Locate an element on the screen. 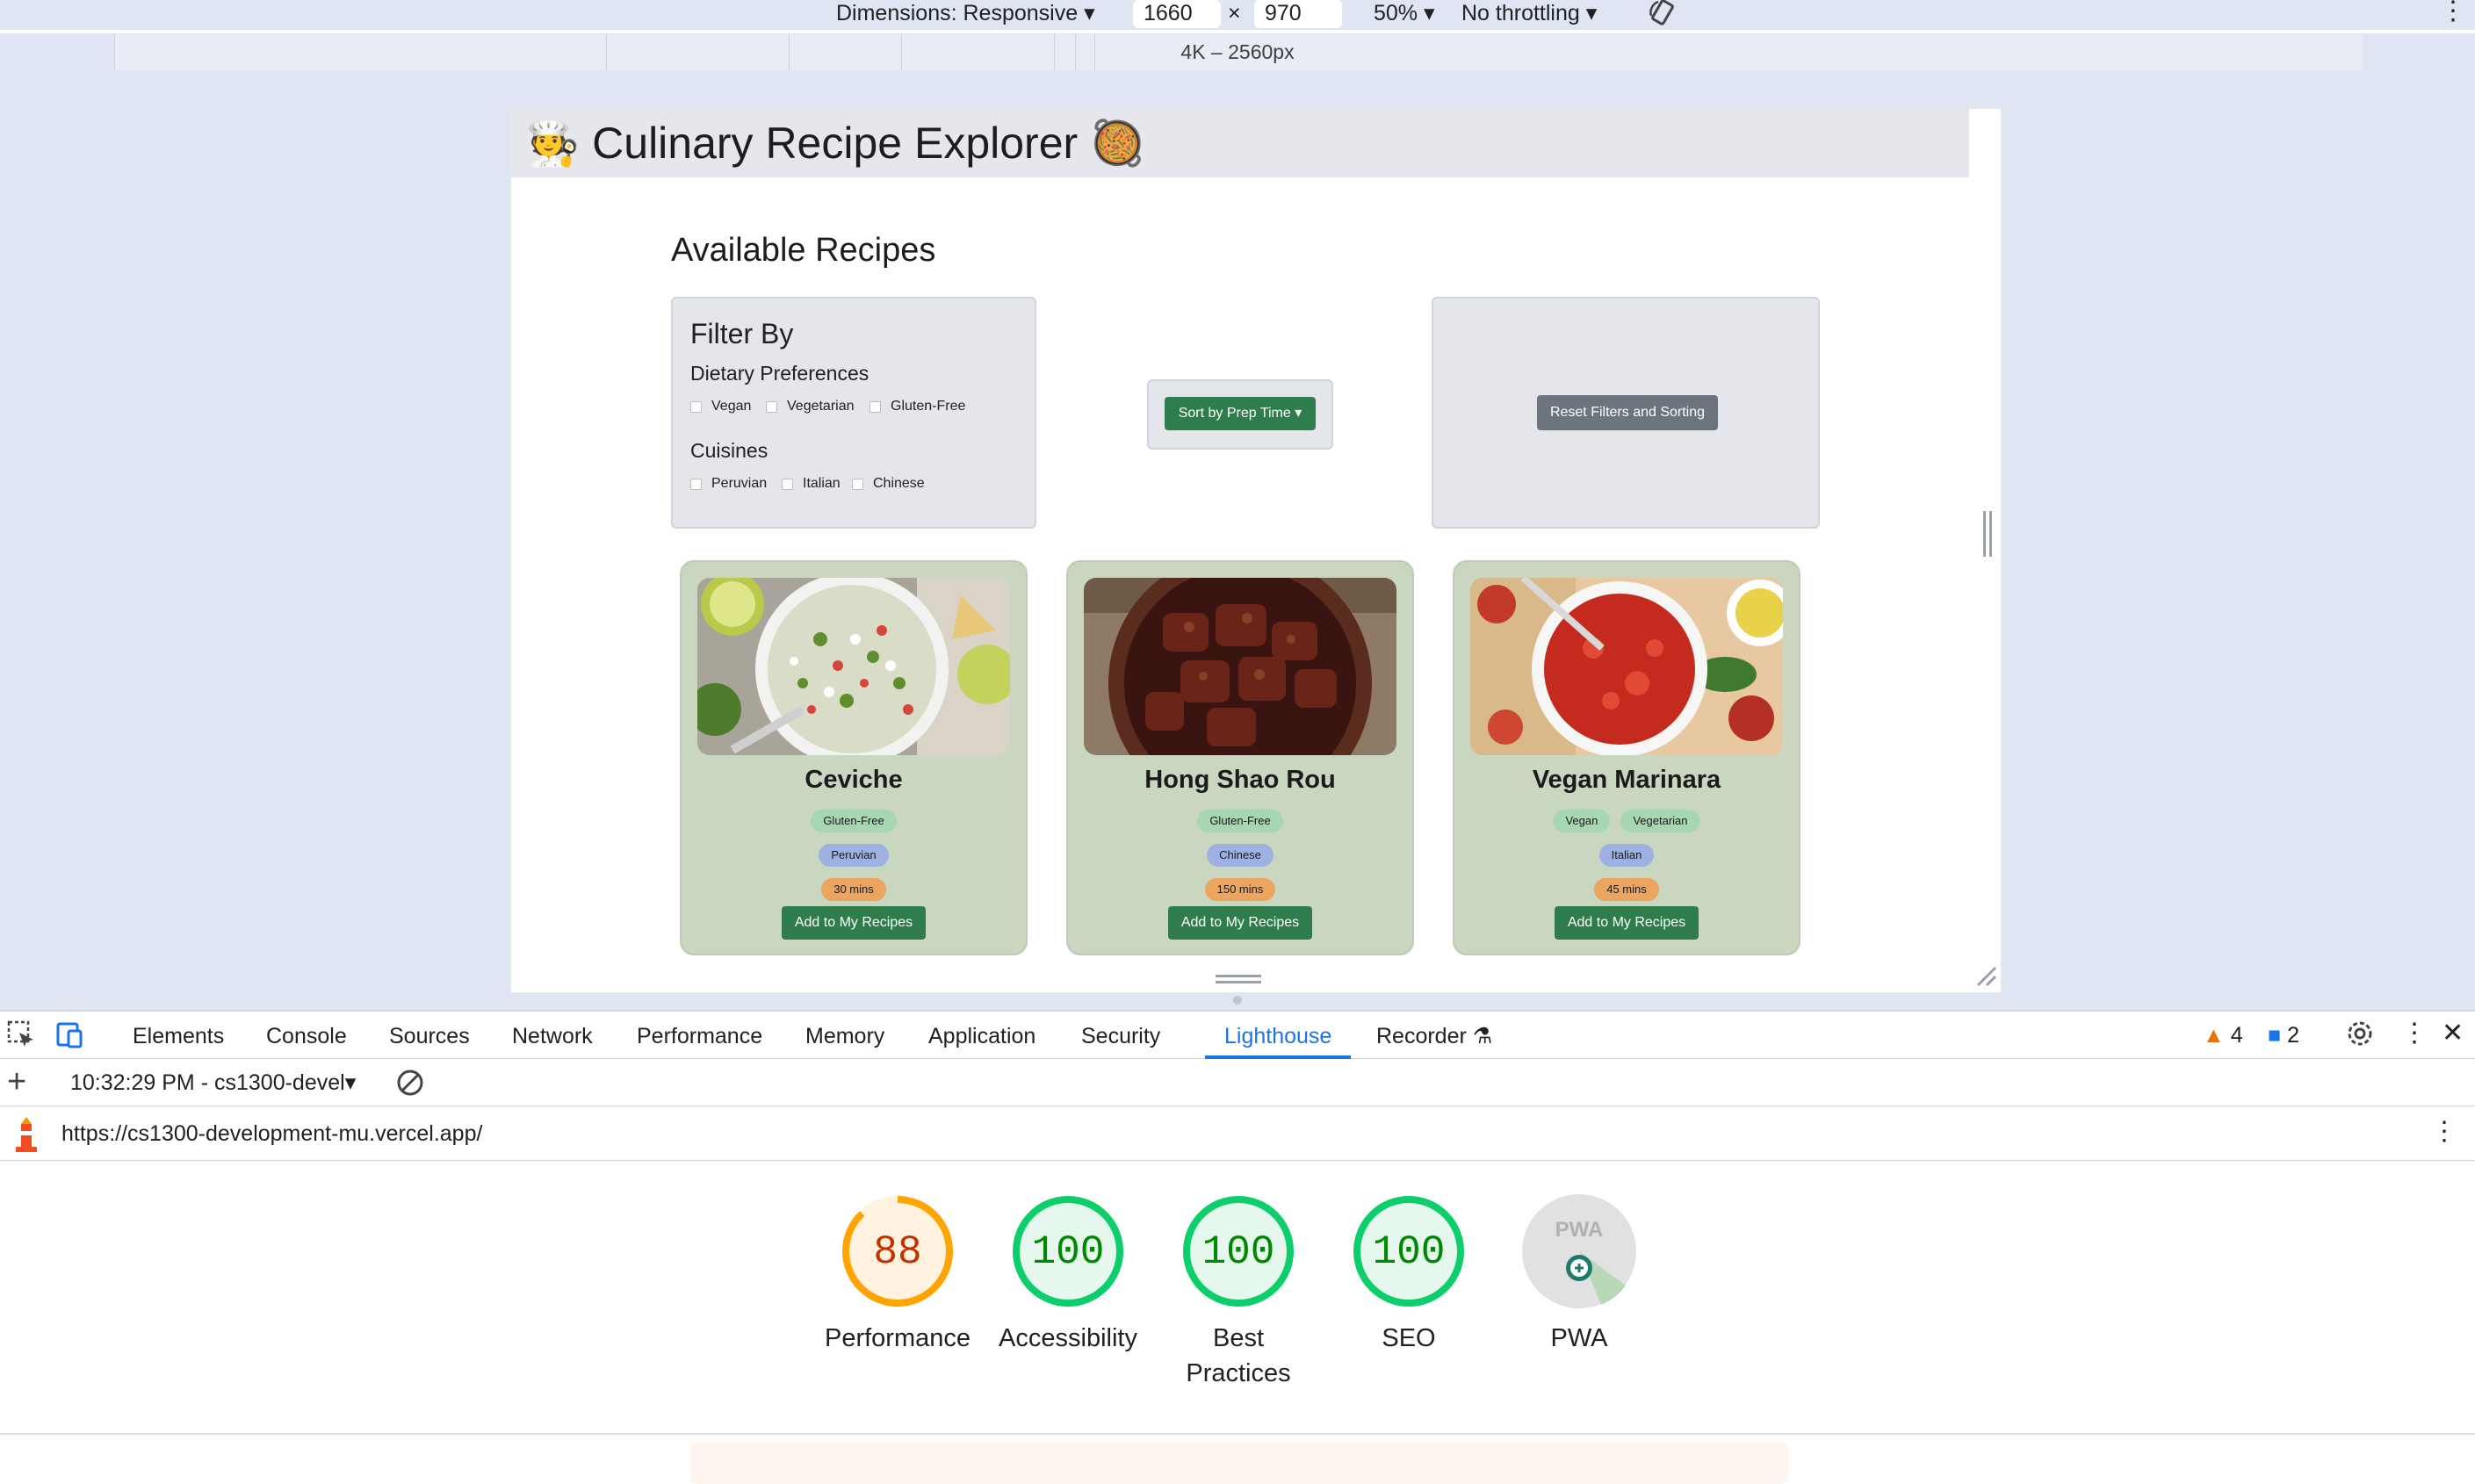 Image resolution: width=2475 pixels, height=1484 pixels. gauge-seo: 100 SEO is located at coordinates (1409, 1275).